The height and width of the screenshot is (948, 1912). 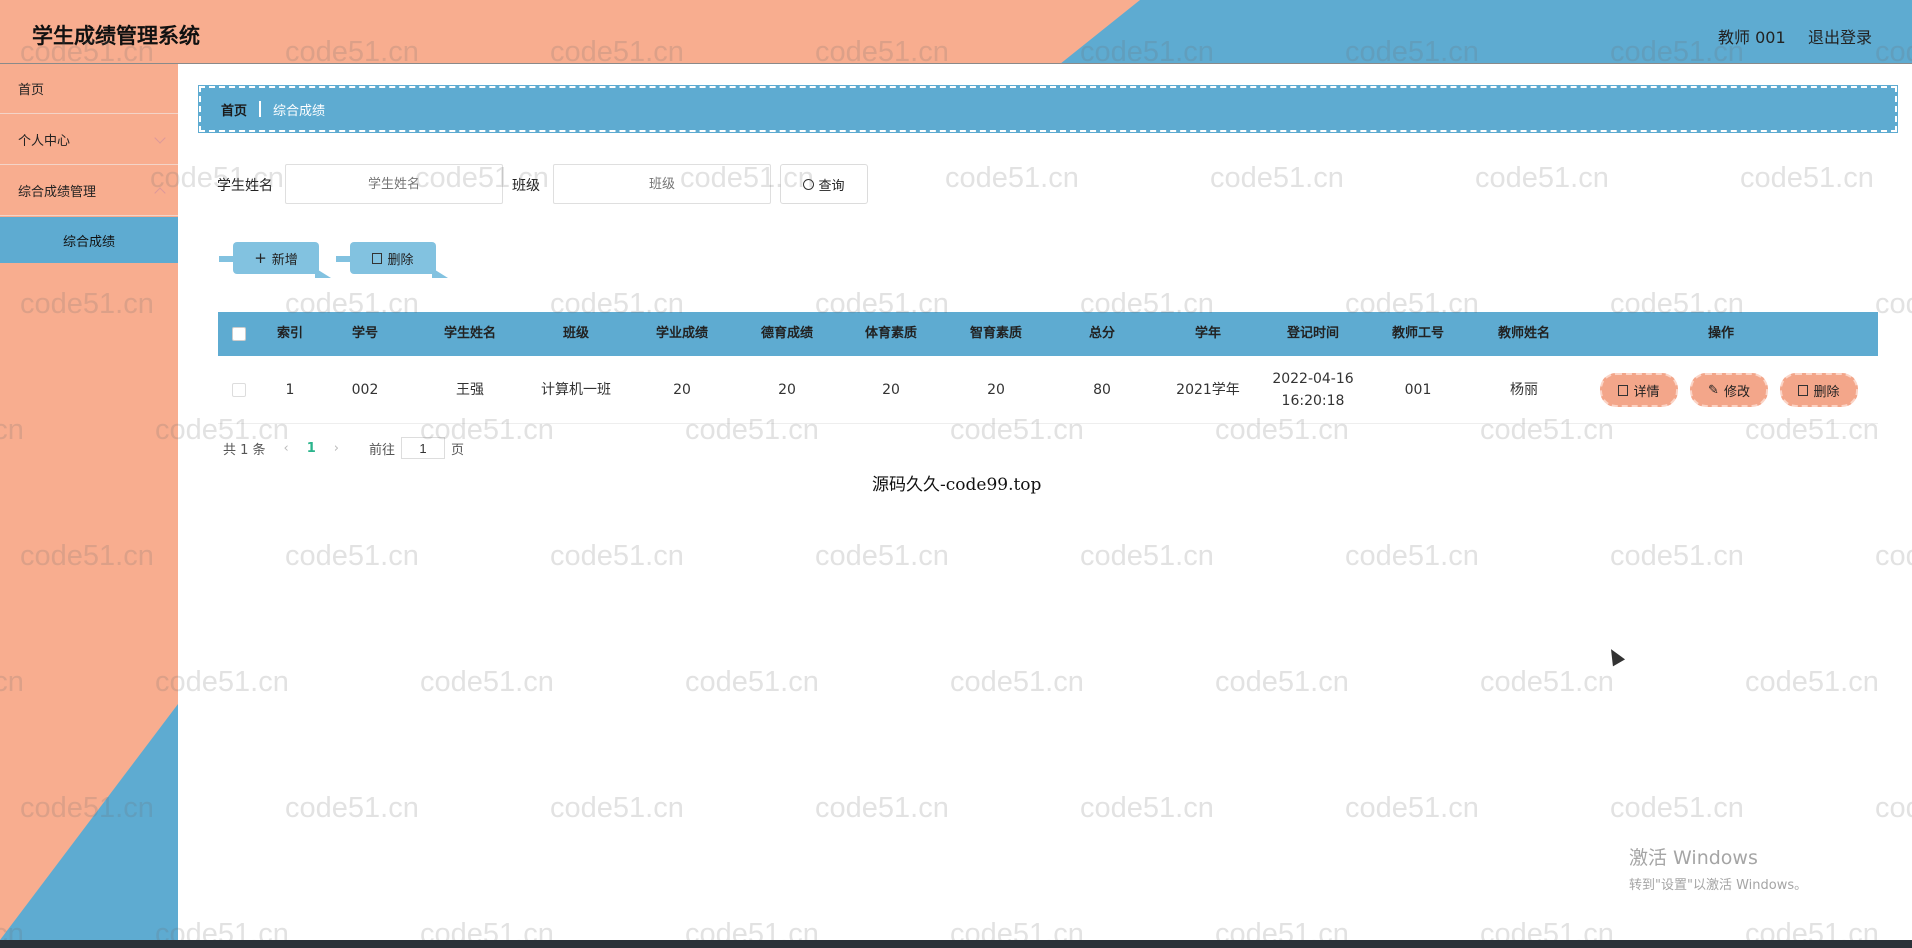 What do you see at coordinates (469, 333) in the screenshot?
I see `header-student-name: 学生姓名` at bounding box center [469, 333].